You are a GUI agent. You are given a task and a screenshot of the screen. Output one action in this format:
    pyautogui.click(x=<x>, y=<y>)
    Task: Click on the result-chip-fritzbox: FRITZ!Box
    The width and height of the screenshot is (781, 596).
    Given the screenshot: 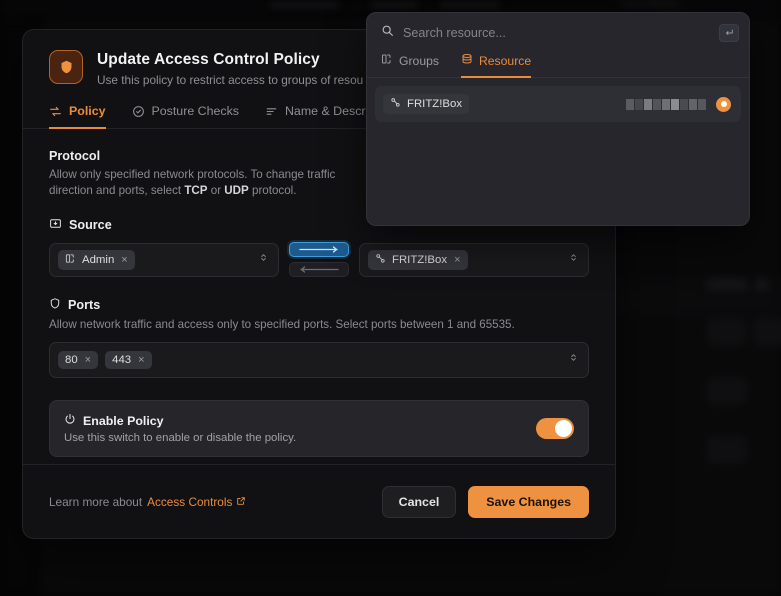 What is the action you would take?
    pyautogui.click(x=426, y=104)
    